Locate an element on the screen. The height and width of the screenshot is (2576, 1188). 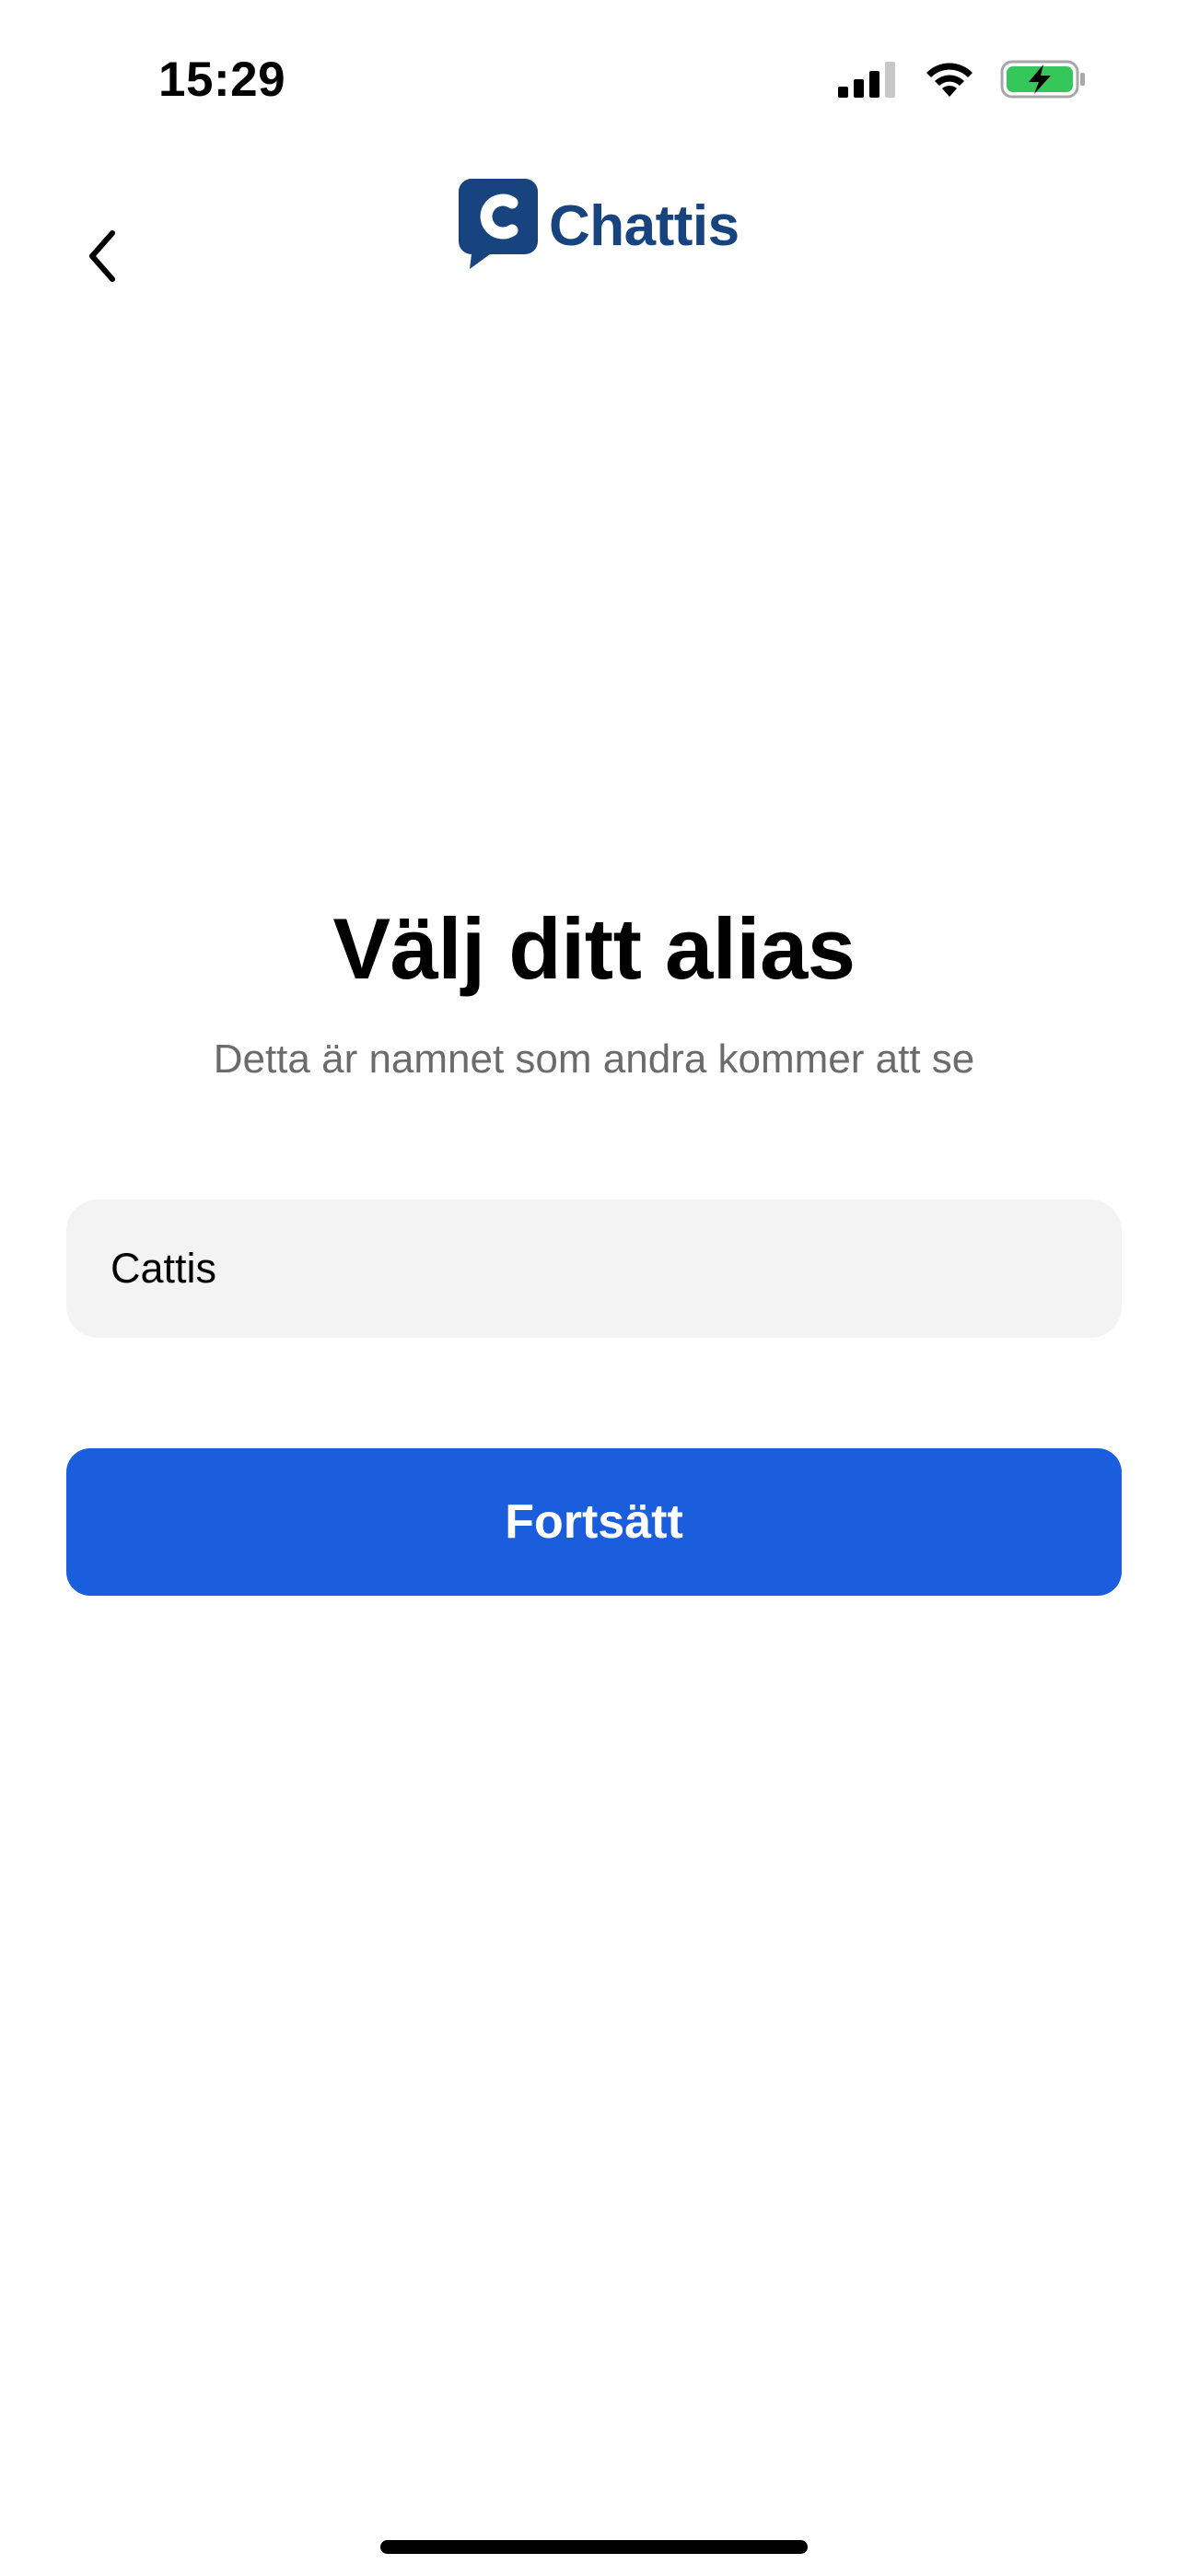
back-button is located at coordinates (101, 258).